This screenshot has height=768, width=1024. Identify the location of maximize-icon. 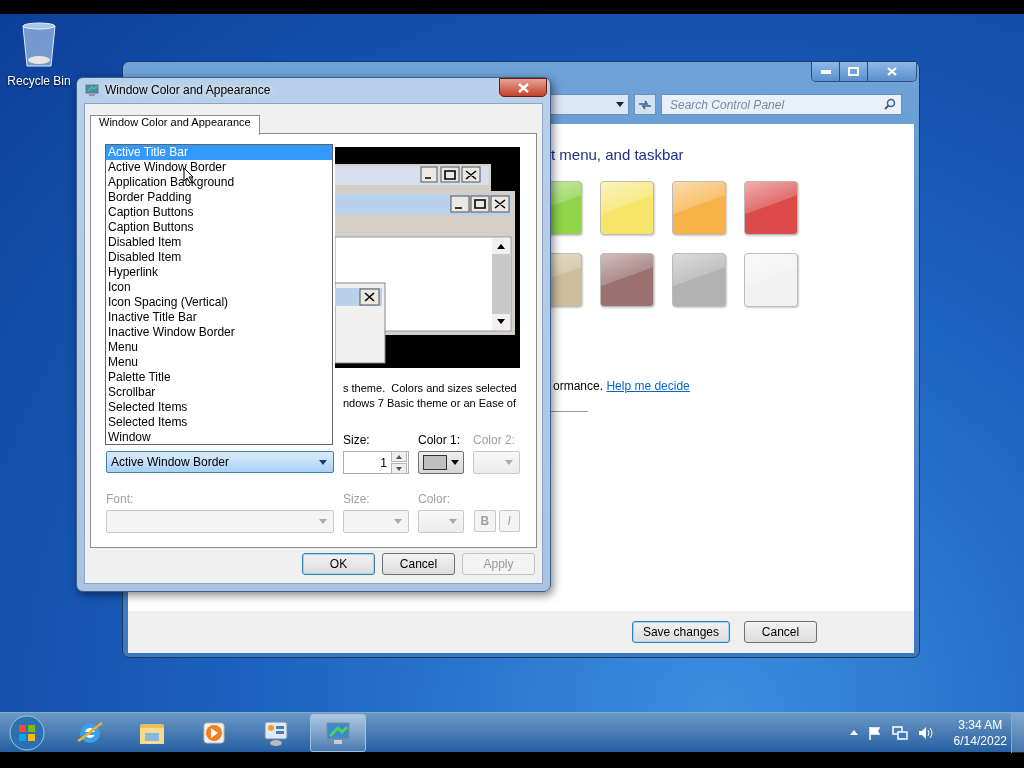
(853, 71).